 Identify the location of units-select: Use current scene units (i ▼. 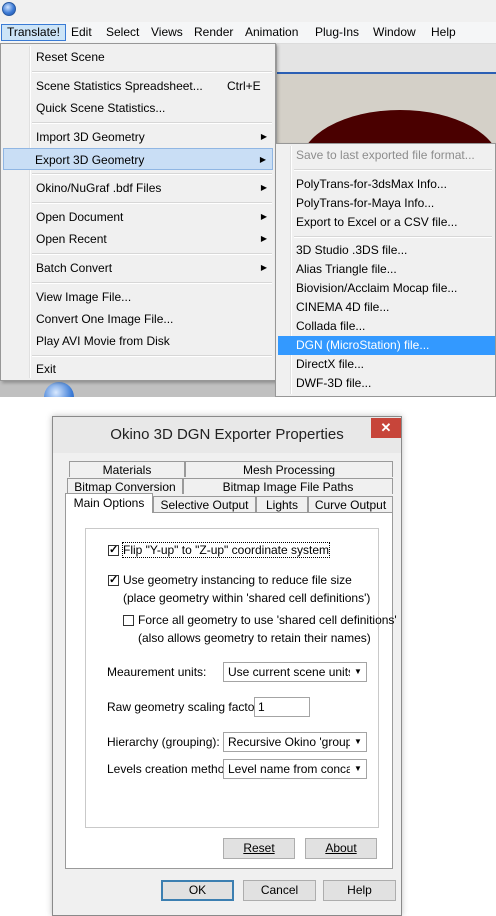
(295, 672).